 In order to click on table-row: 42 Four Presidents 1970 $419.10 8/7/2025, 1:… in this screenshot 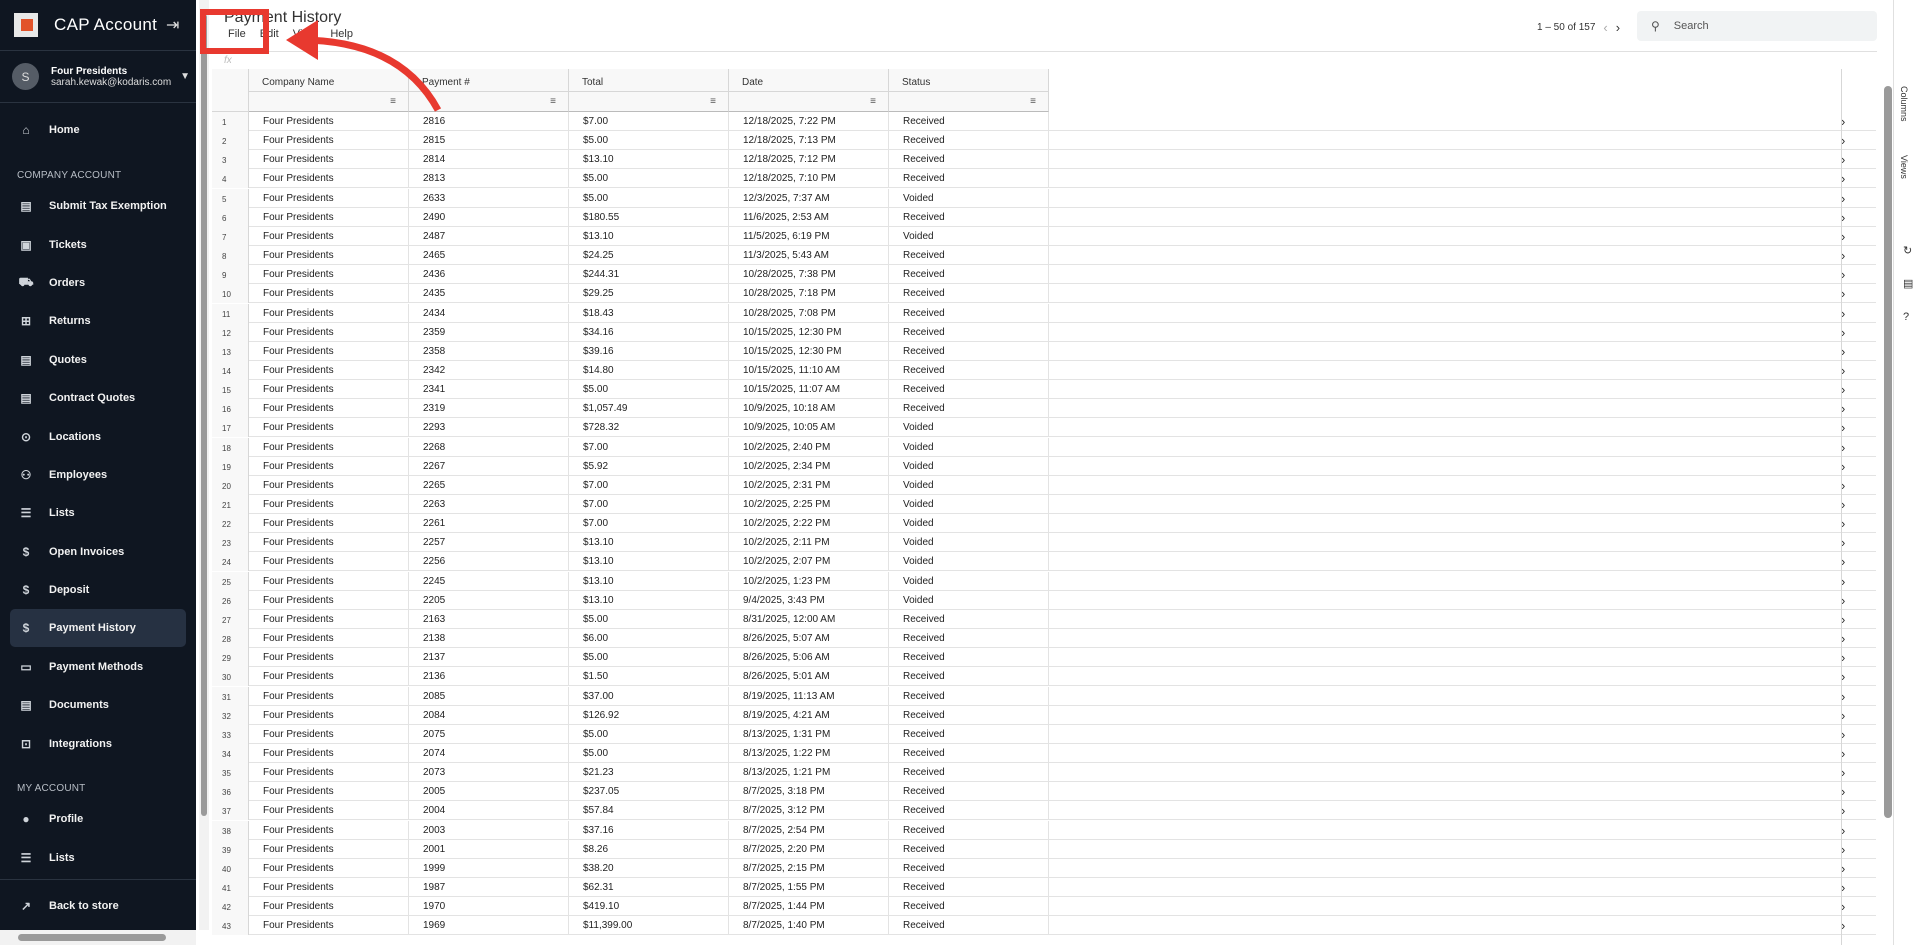, I will do `click(1044, 907)`.